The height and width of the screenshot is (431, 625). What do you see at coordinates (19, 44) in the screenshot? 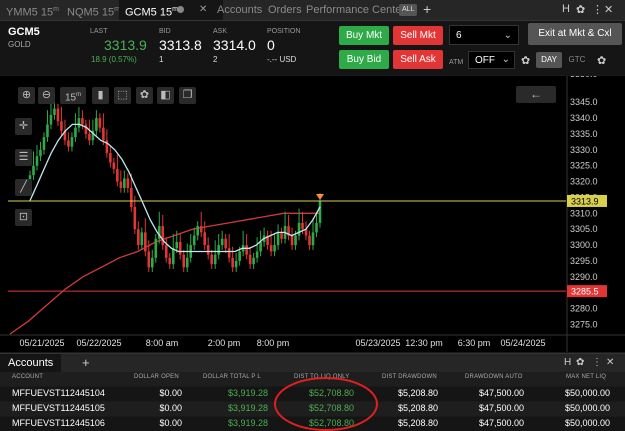
I see `symbol-subtitle: GOLD` at bounding box center [19, 44].